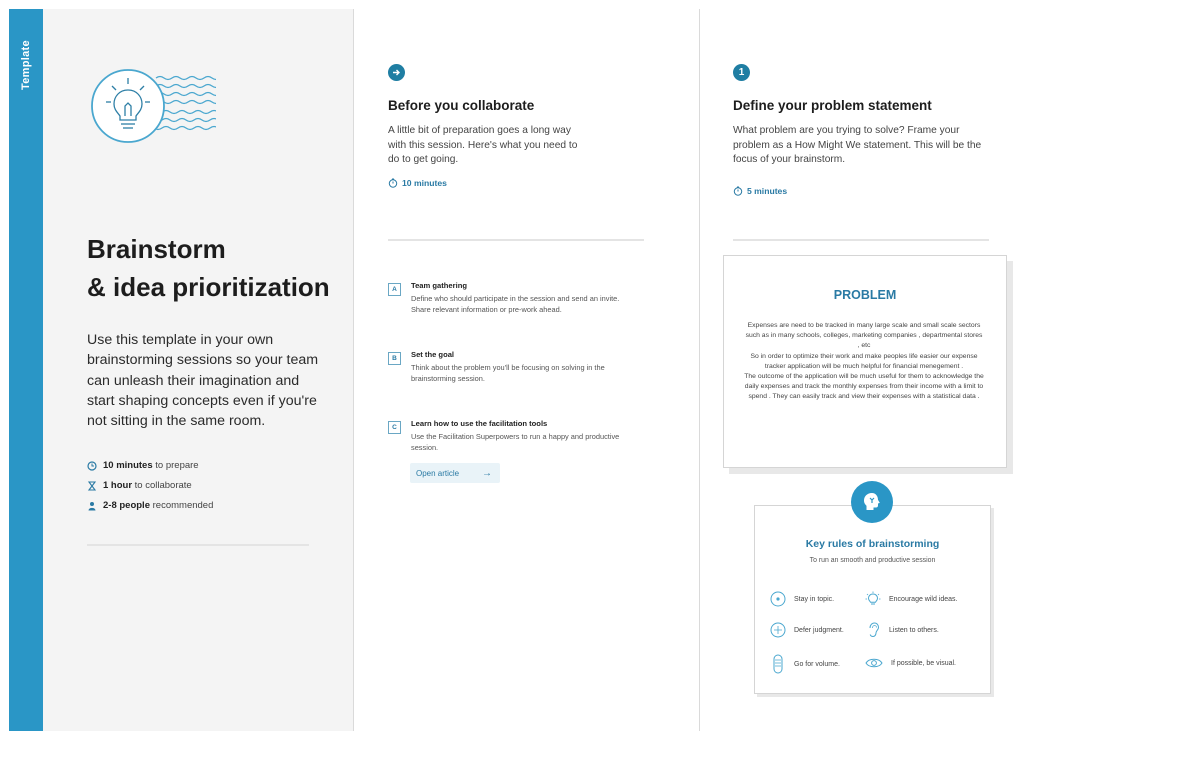  What do you see at coordinates (872, 544) in the screenshot?
I see `rules-title: Key rules of brainstorming` at bounding box center [872, 544].